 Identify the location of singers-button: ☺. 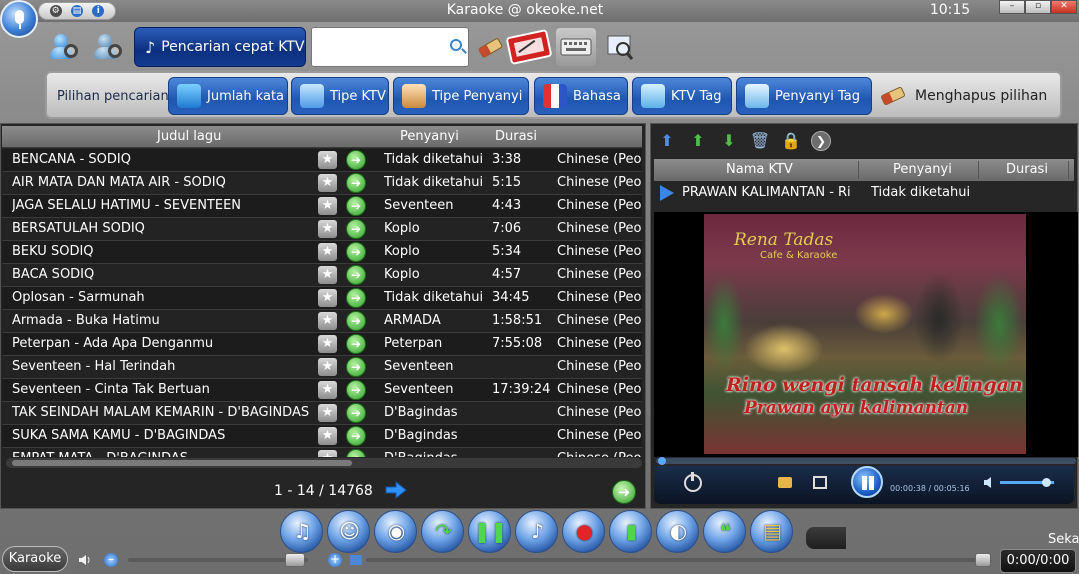
(348, 531).